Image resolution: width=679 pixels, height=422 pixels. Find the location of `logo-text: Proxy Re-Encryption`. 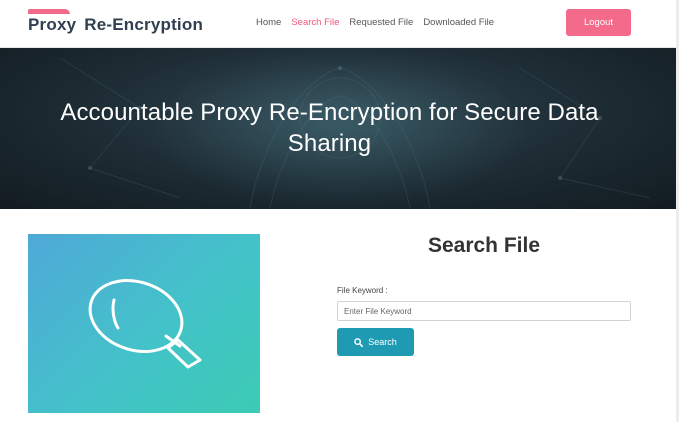

logo-text: Proxy Re-Encryption is located at coordinates (115, 25).